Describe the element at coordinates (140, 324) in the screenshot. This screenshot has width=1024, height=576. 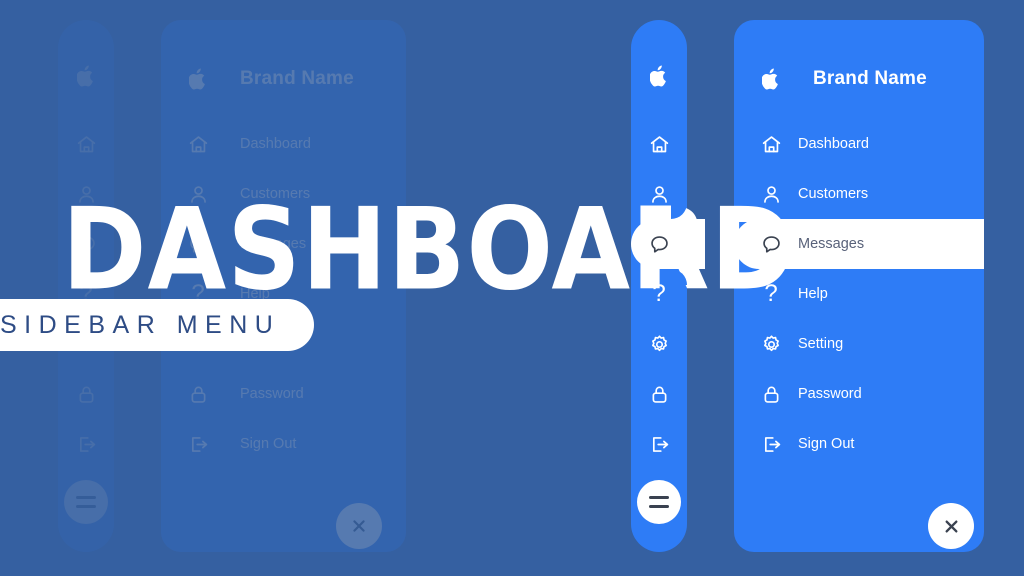
I see `subtitle-text: SIDEBAR MENU` at that location.